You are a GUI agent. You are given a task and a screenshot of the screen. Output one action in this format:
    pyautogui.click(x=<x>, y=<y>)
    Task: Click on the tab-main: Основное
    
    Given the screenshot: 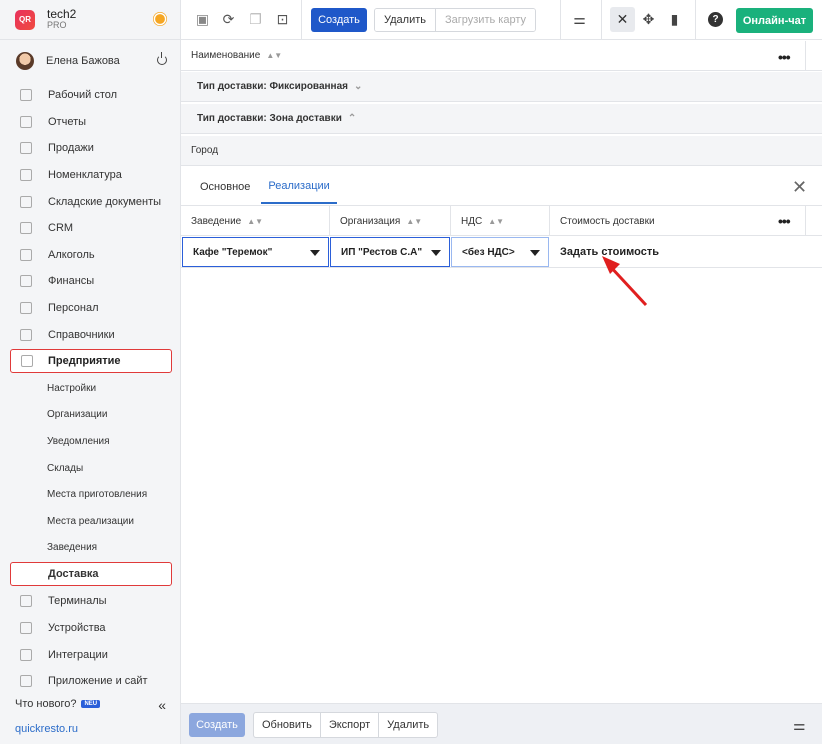 What is the action you would take?
    pyautogui.click(x=225, y=186)
    